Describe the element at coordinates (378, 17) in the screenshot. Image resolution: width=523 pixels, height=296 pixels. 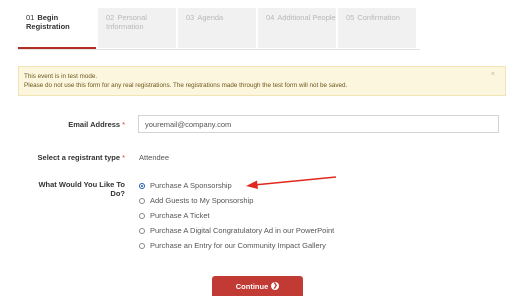
I see `step-label: Confirmation` at that location.